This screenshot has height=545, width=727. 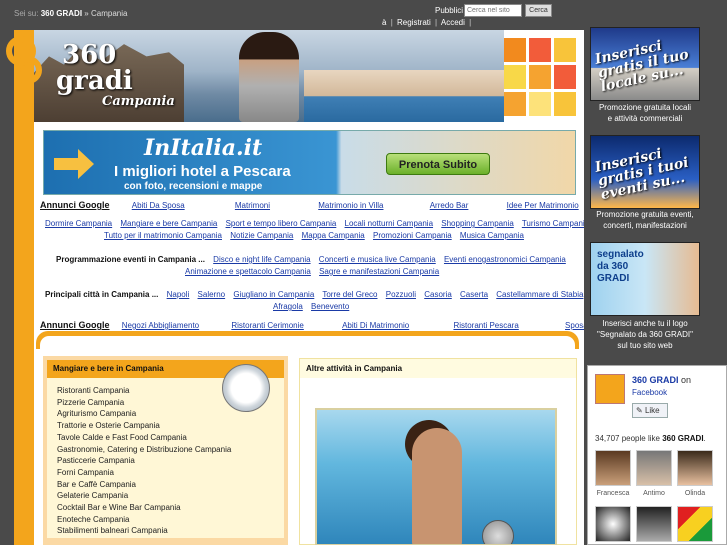 I want to click on food-category-link: Tavole Calde e Fast Food Campania, so click(x=144, y=438).